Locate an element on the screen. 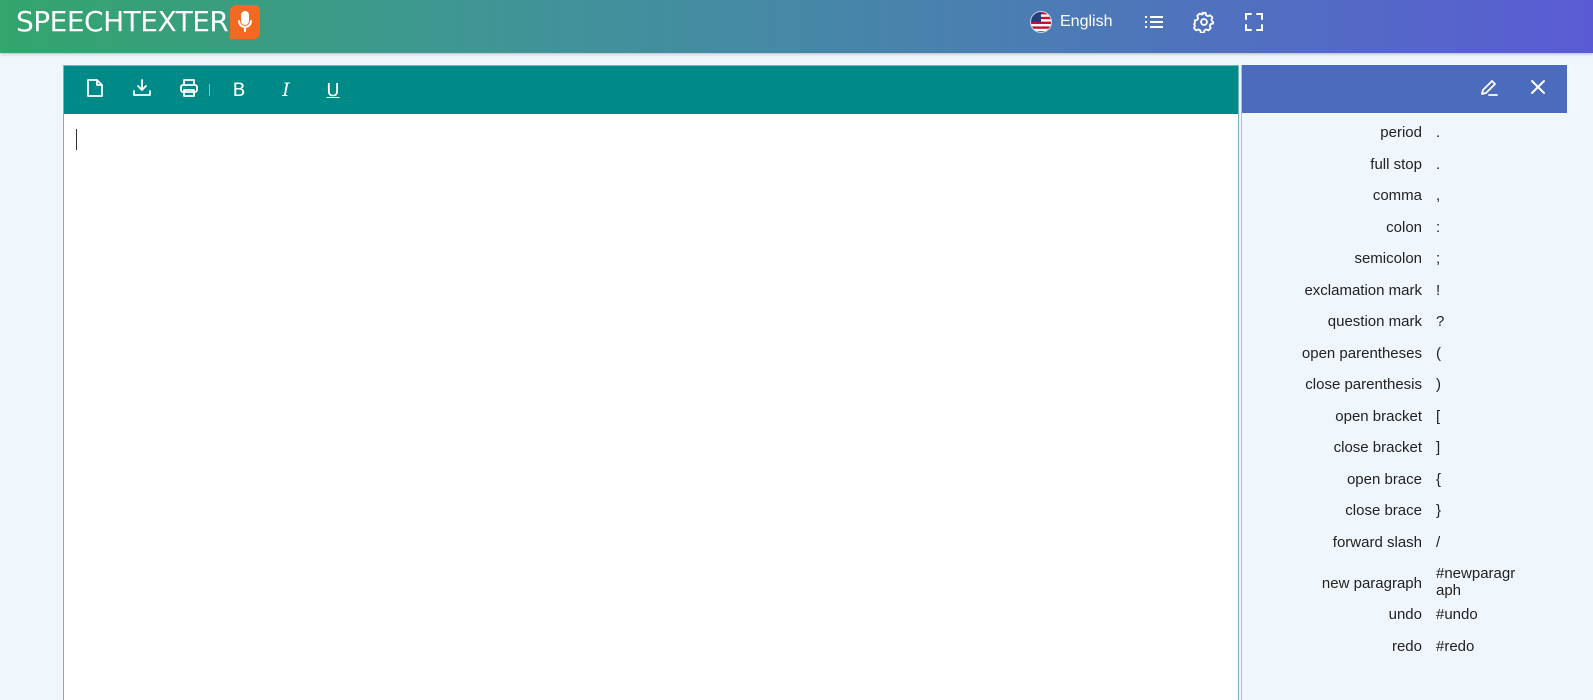 This screenshot has width=1593, height=700. list-icon is located at coordinates (1154, 22).